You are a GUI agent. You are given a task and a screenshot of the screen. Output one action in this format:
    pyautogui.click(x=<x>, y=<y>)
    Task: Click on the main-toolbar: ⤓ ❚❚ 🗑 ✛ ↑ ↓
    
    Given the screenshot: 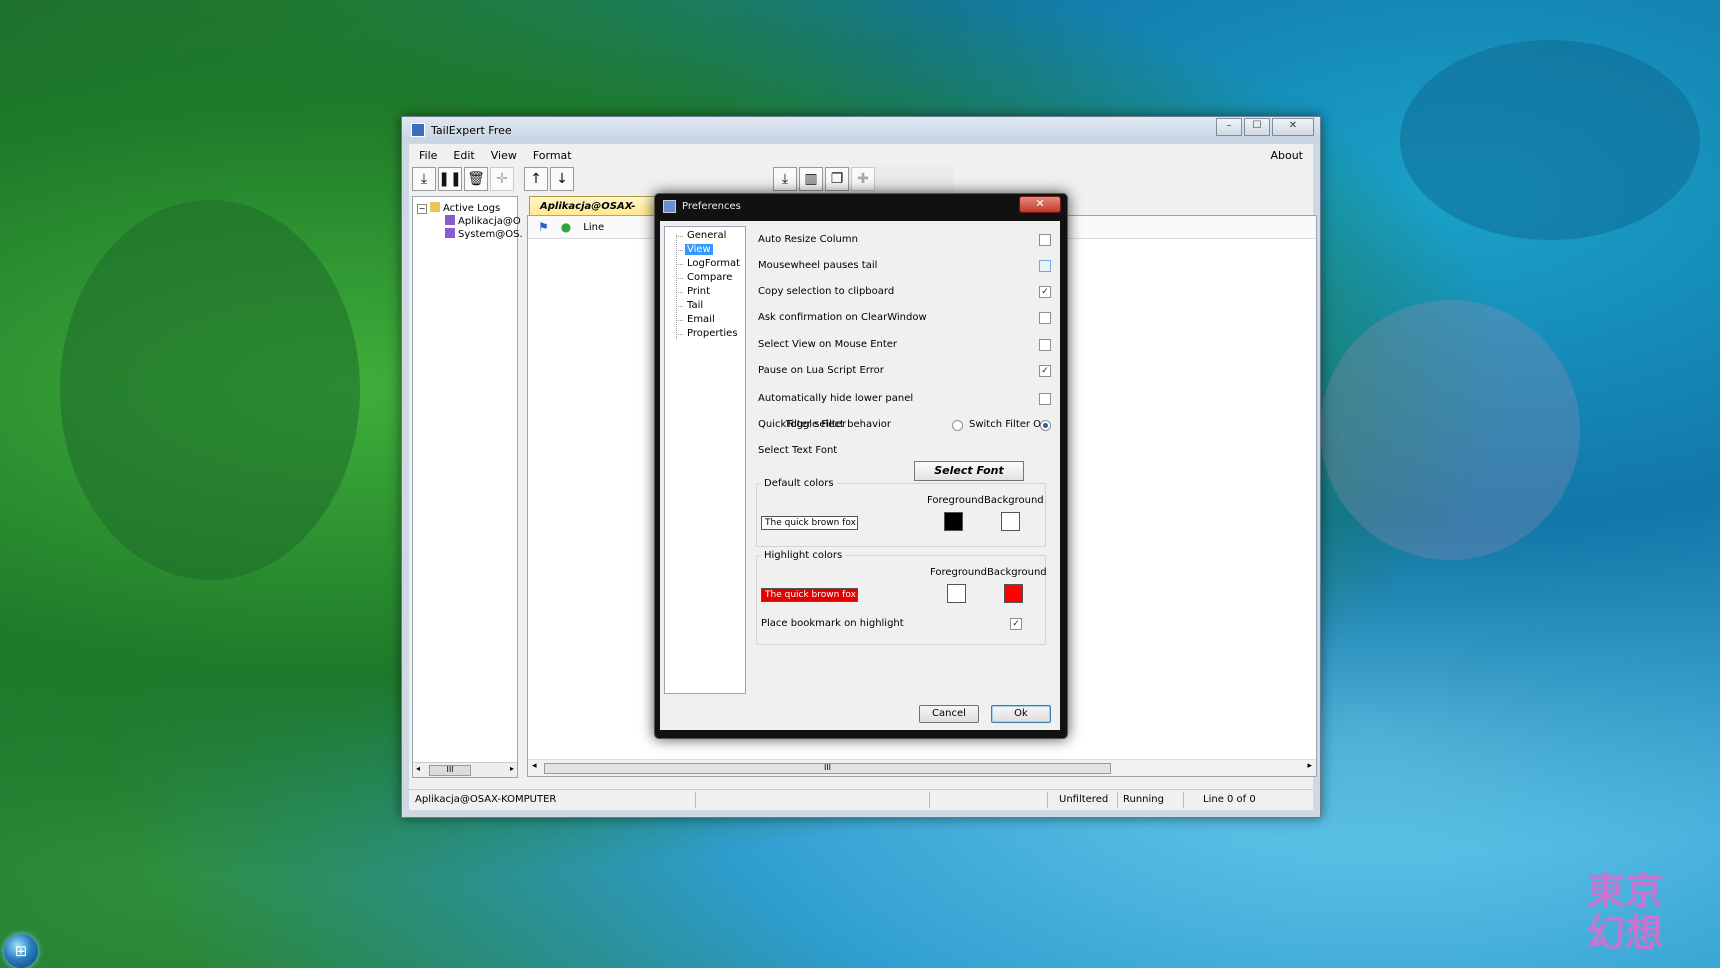 What is the action you would take?
    pyautogui.click(x=493, y=180)
    